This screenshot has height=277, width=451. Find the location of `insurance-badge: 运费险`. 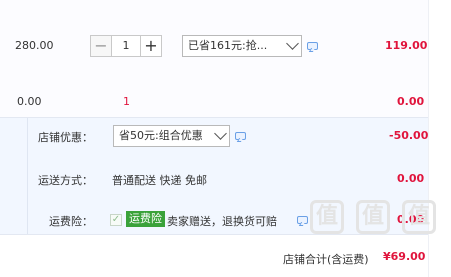

insurance-badge: 运费险 is located at coordinates (145, 219).